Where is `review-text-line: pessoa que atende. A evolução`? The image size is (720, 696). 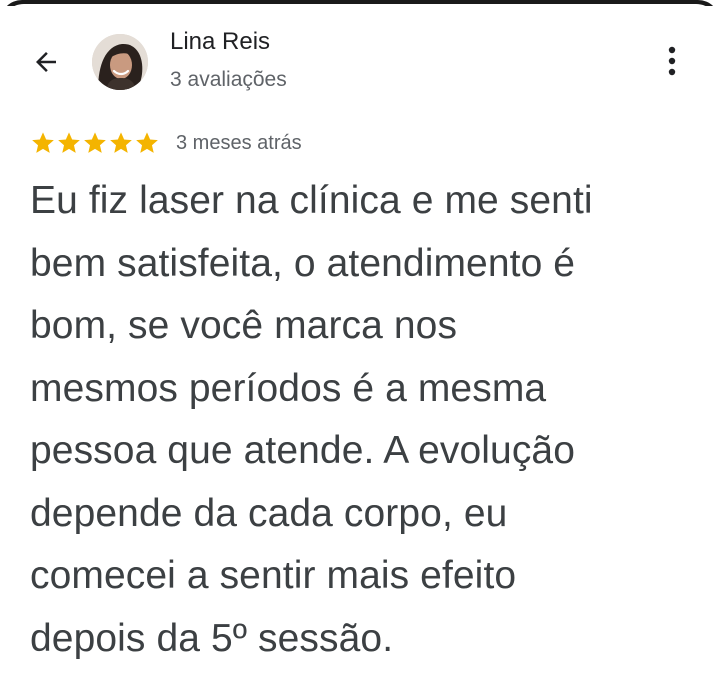 review-text-line: pessoa que atende. A evolução is located at coordinates (303, 450).